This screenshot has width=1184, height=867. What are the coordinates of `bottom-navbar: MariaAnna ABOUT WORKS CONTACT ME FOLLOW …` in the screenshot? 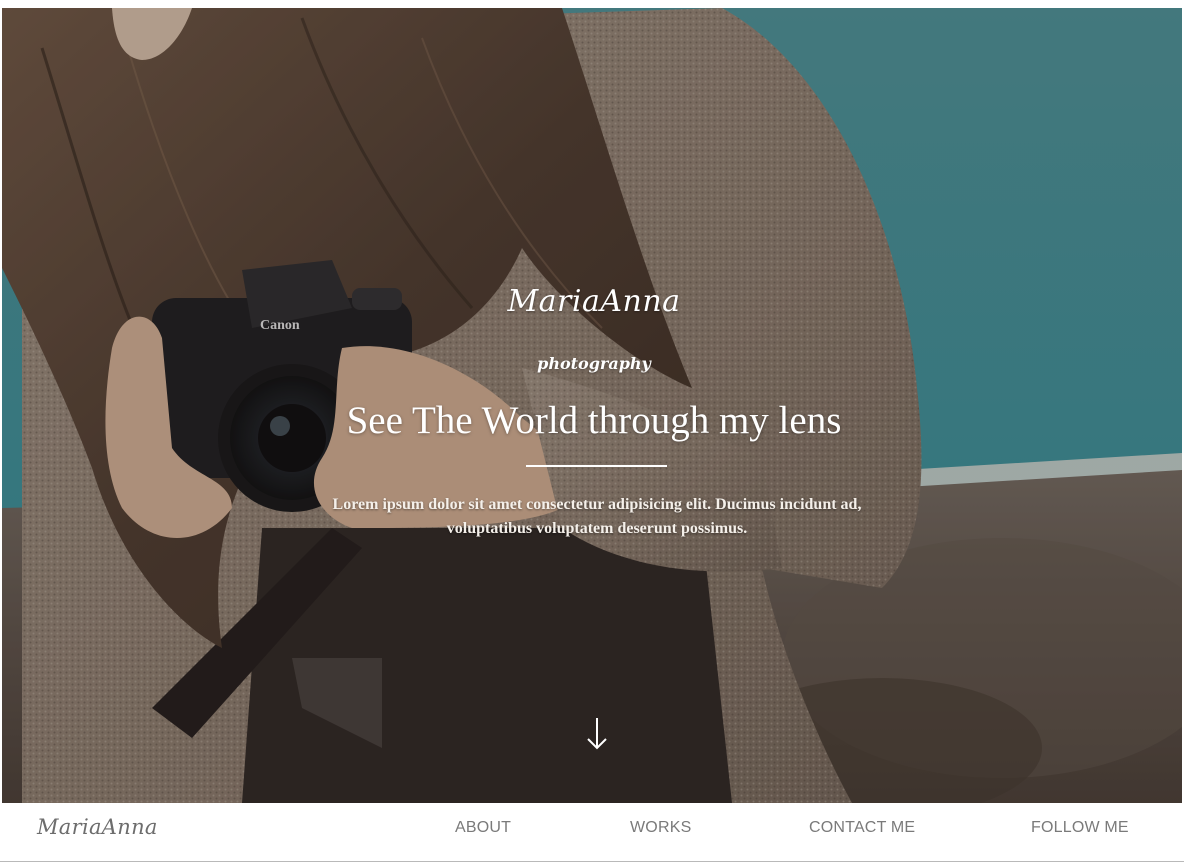 It's located at (592, 832).